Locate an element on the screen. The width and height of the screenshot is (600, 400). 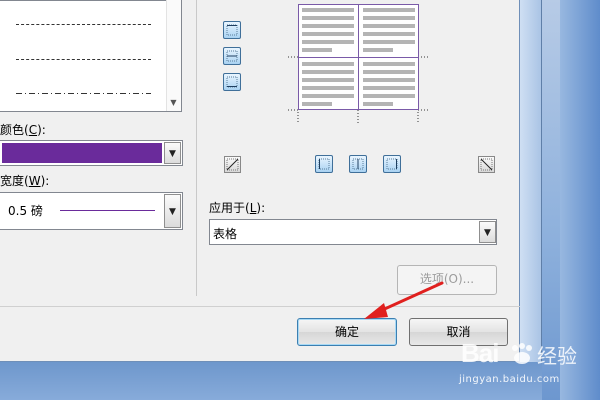
line-style-scrollbar is located at coordinates (173, 55).